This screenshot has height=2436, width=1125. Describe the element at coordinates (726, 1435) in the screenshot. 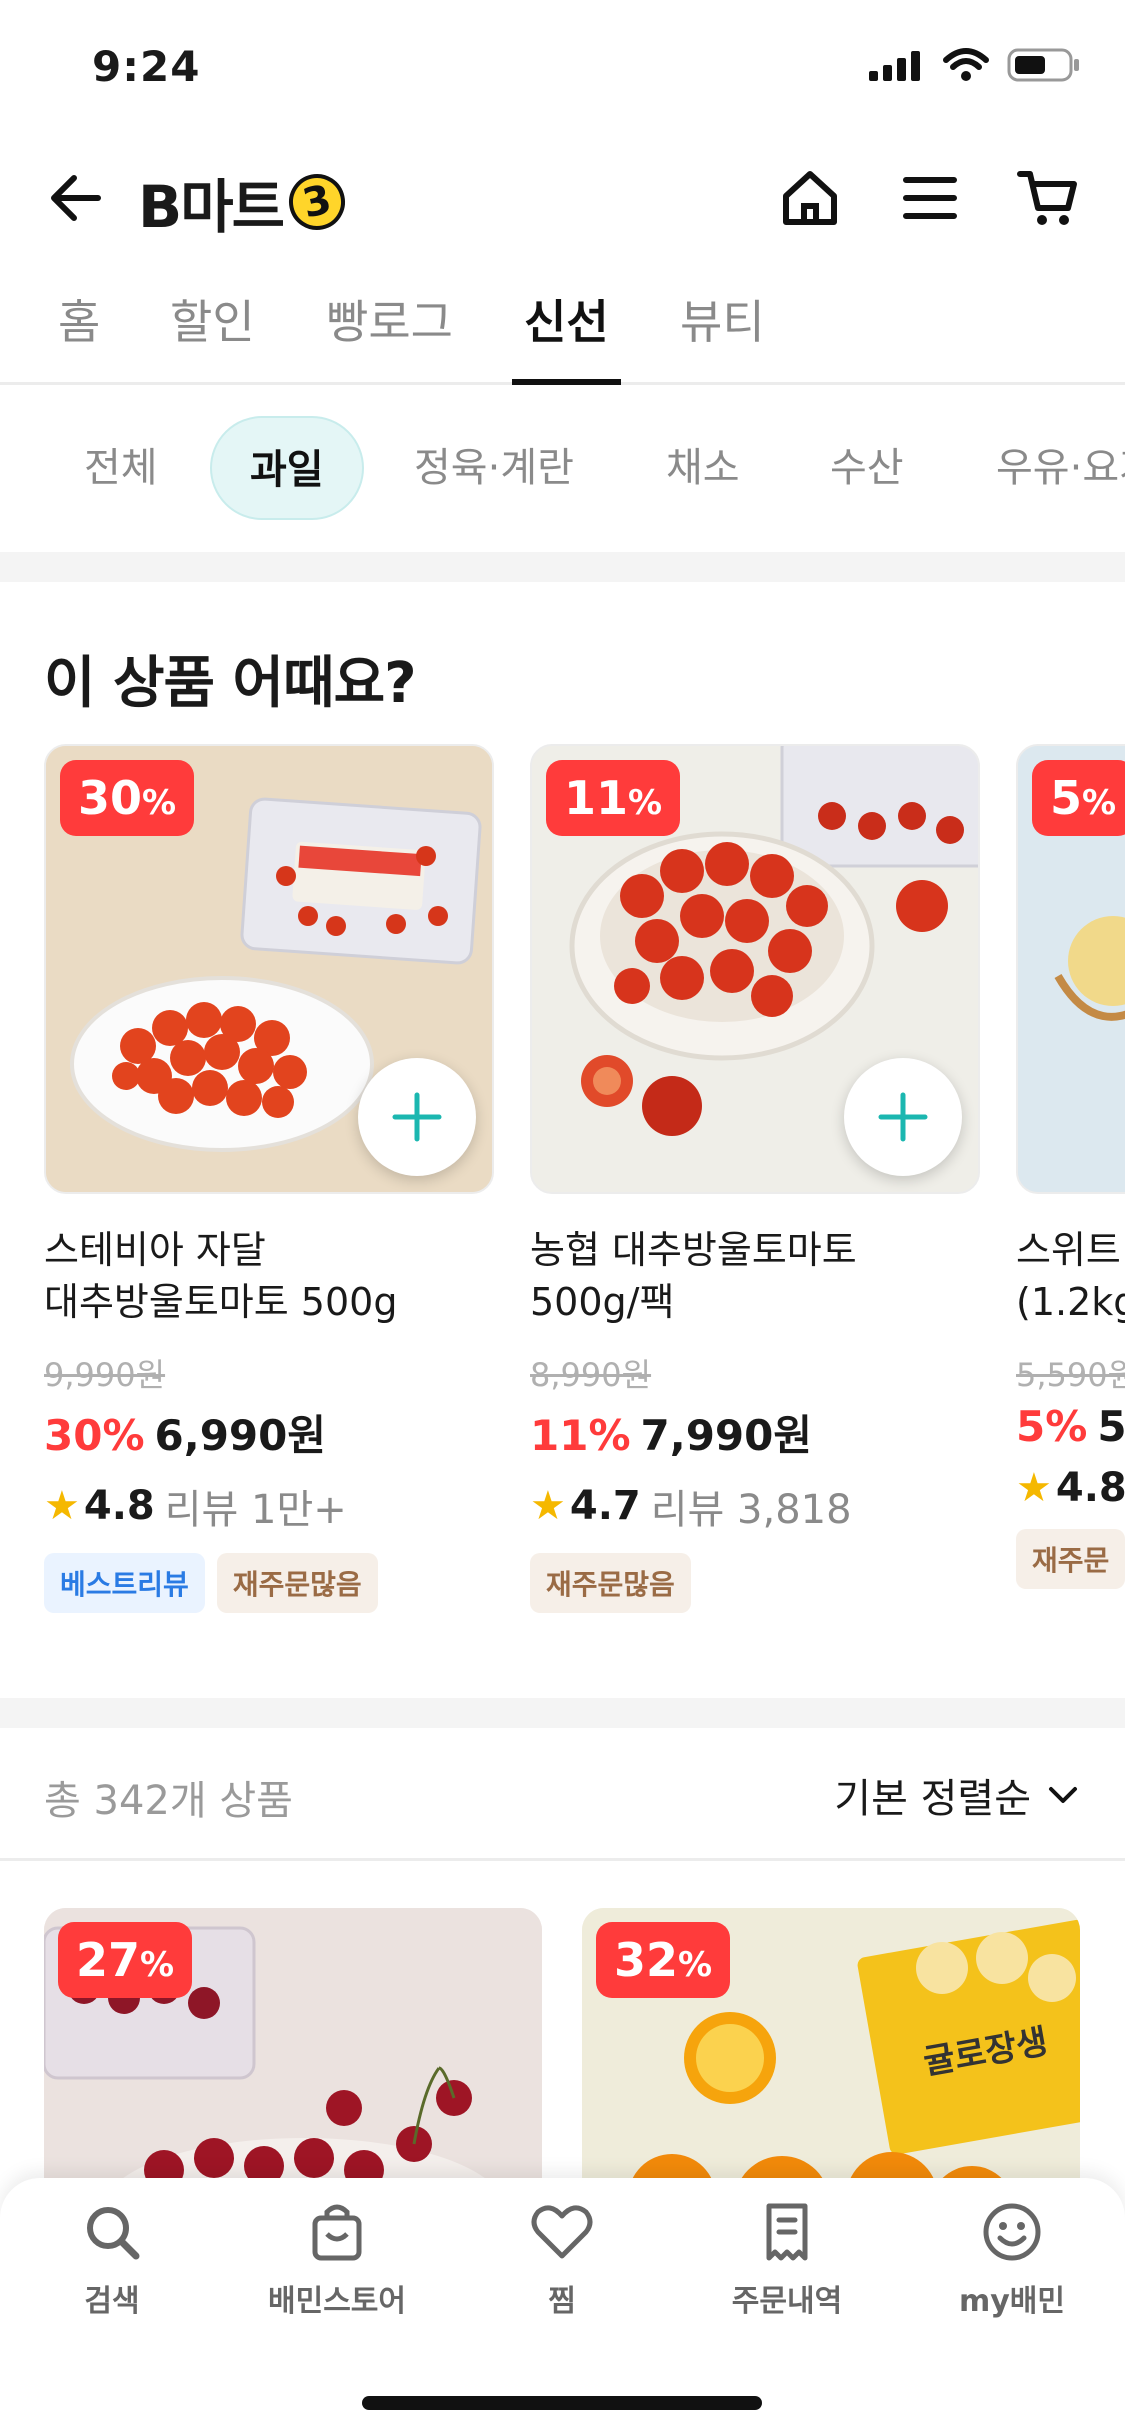

I see `sale-price: 7,990원` at that location.